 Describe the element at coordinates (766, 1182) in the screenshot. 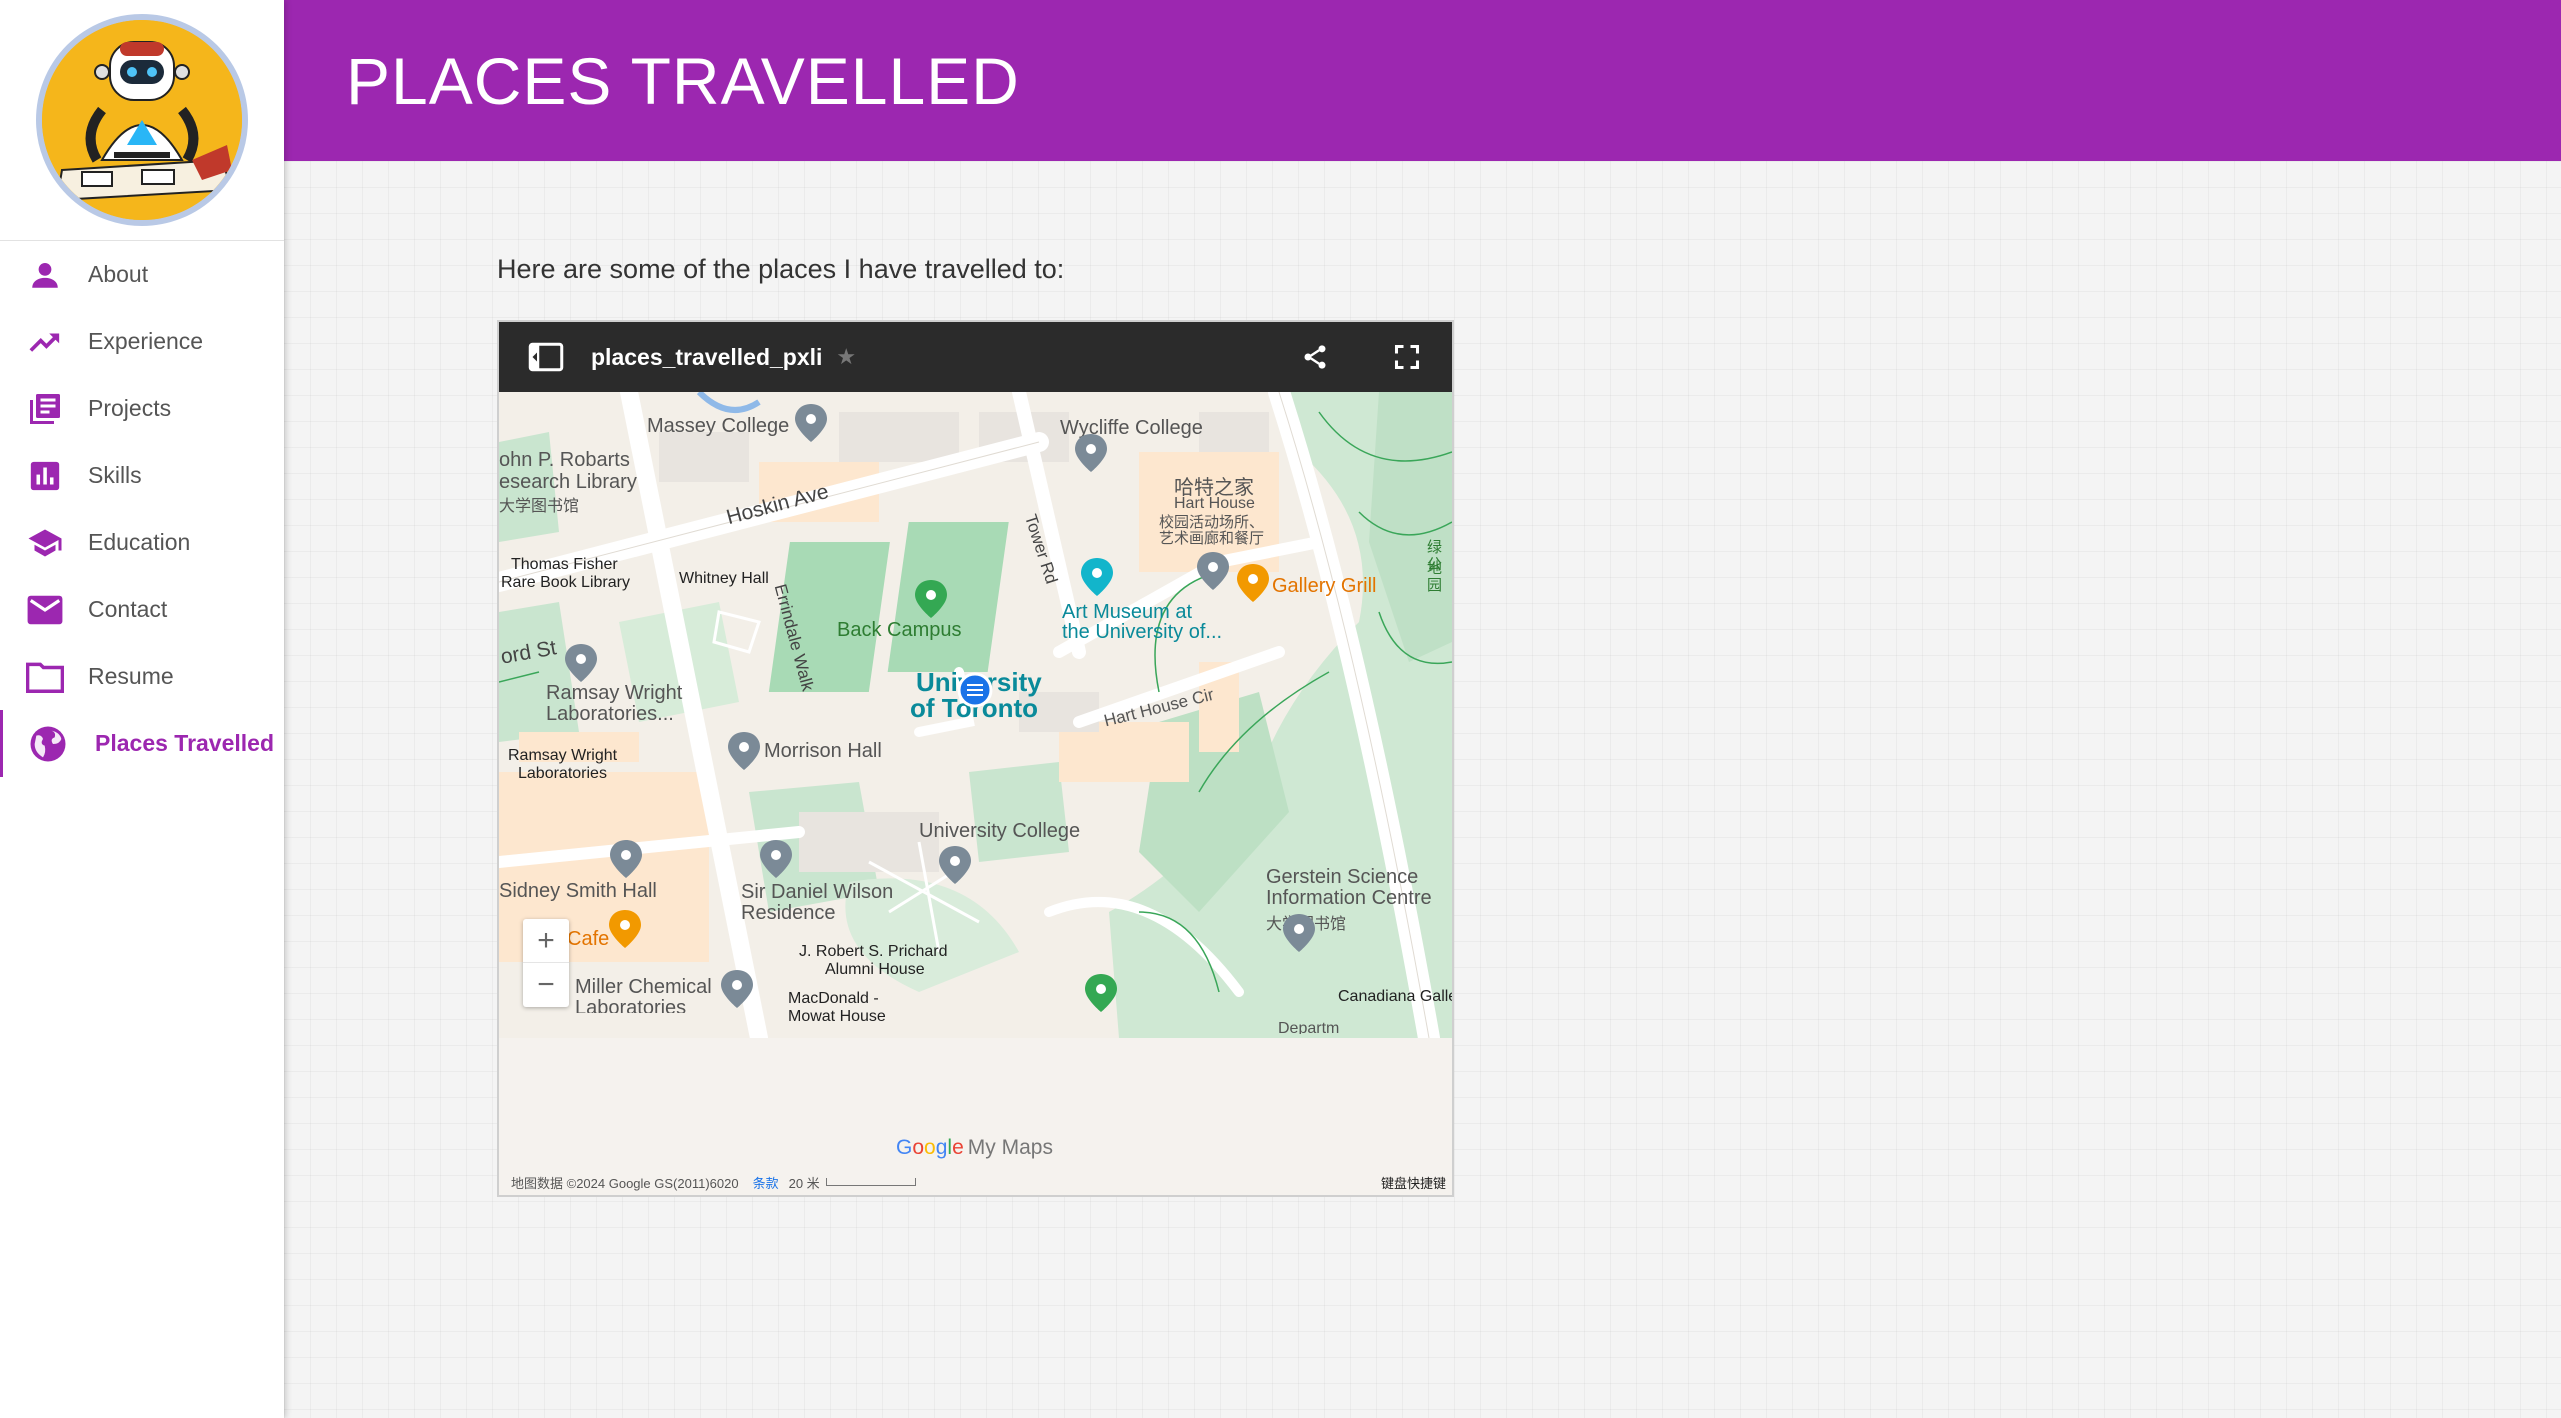

I see `terms-link: 条款` at that location.